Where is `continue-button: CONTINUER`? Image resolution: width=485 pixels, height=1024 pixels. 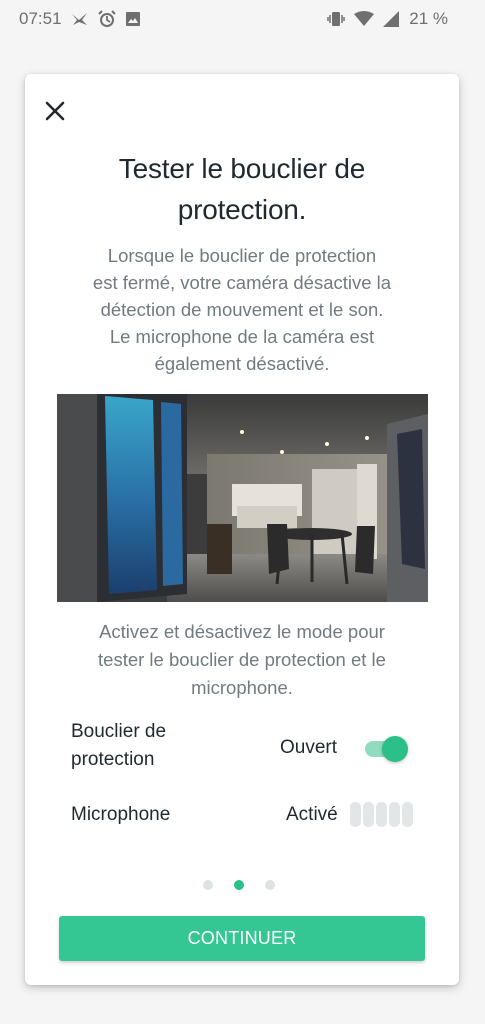
continue-button: CONTINUER is located at coordinates (242, 938).